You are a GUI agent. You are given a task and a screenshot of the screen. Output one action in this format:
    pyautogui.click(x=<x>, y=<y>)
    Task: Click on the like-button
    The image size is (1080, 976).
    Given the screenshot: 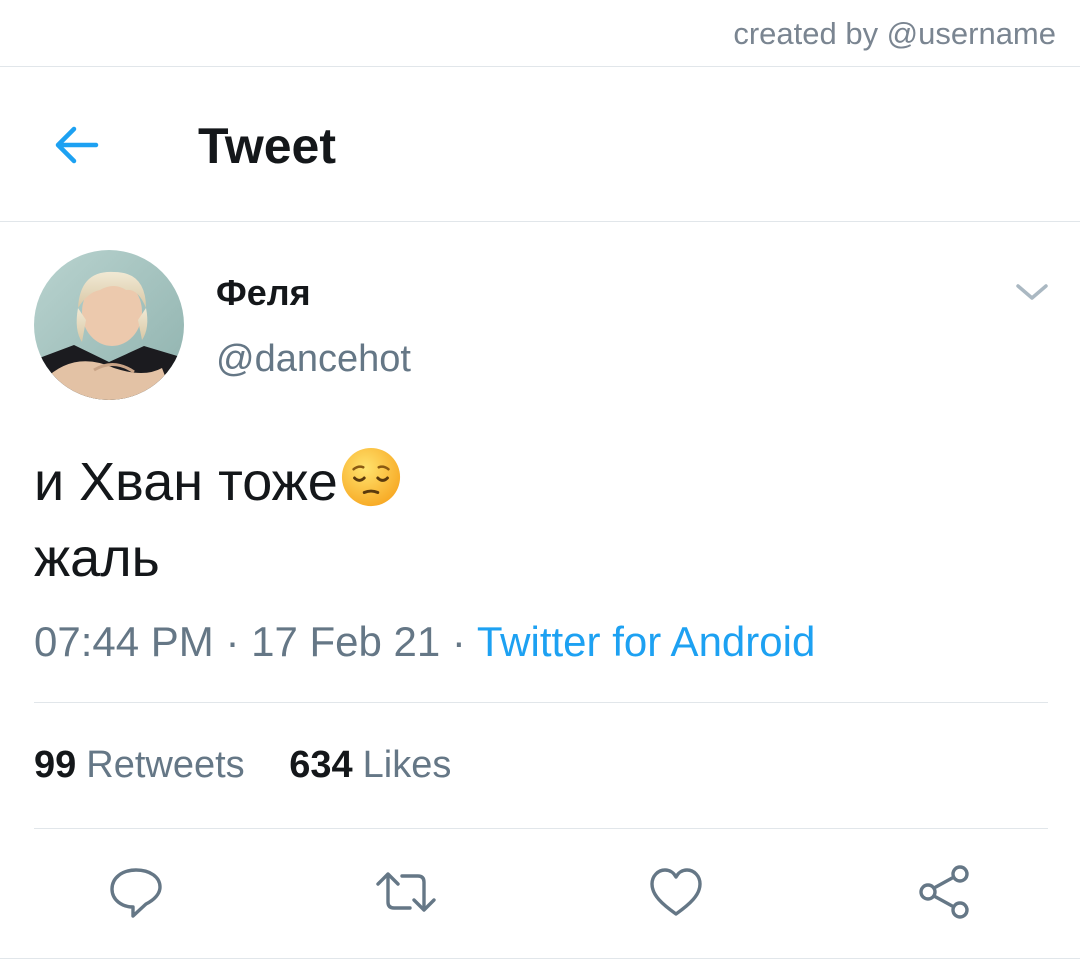 What is the action you would take?
    pyautogui.click(x=676, y=892)
    